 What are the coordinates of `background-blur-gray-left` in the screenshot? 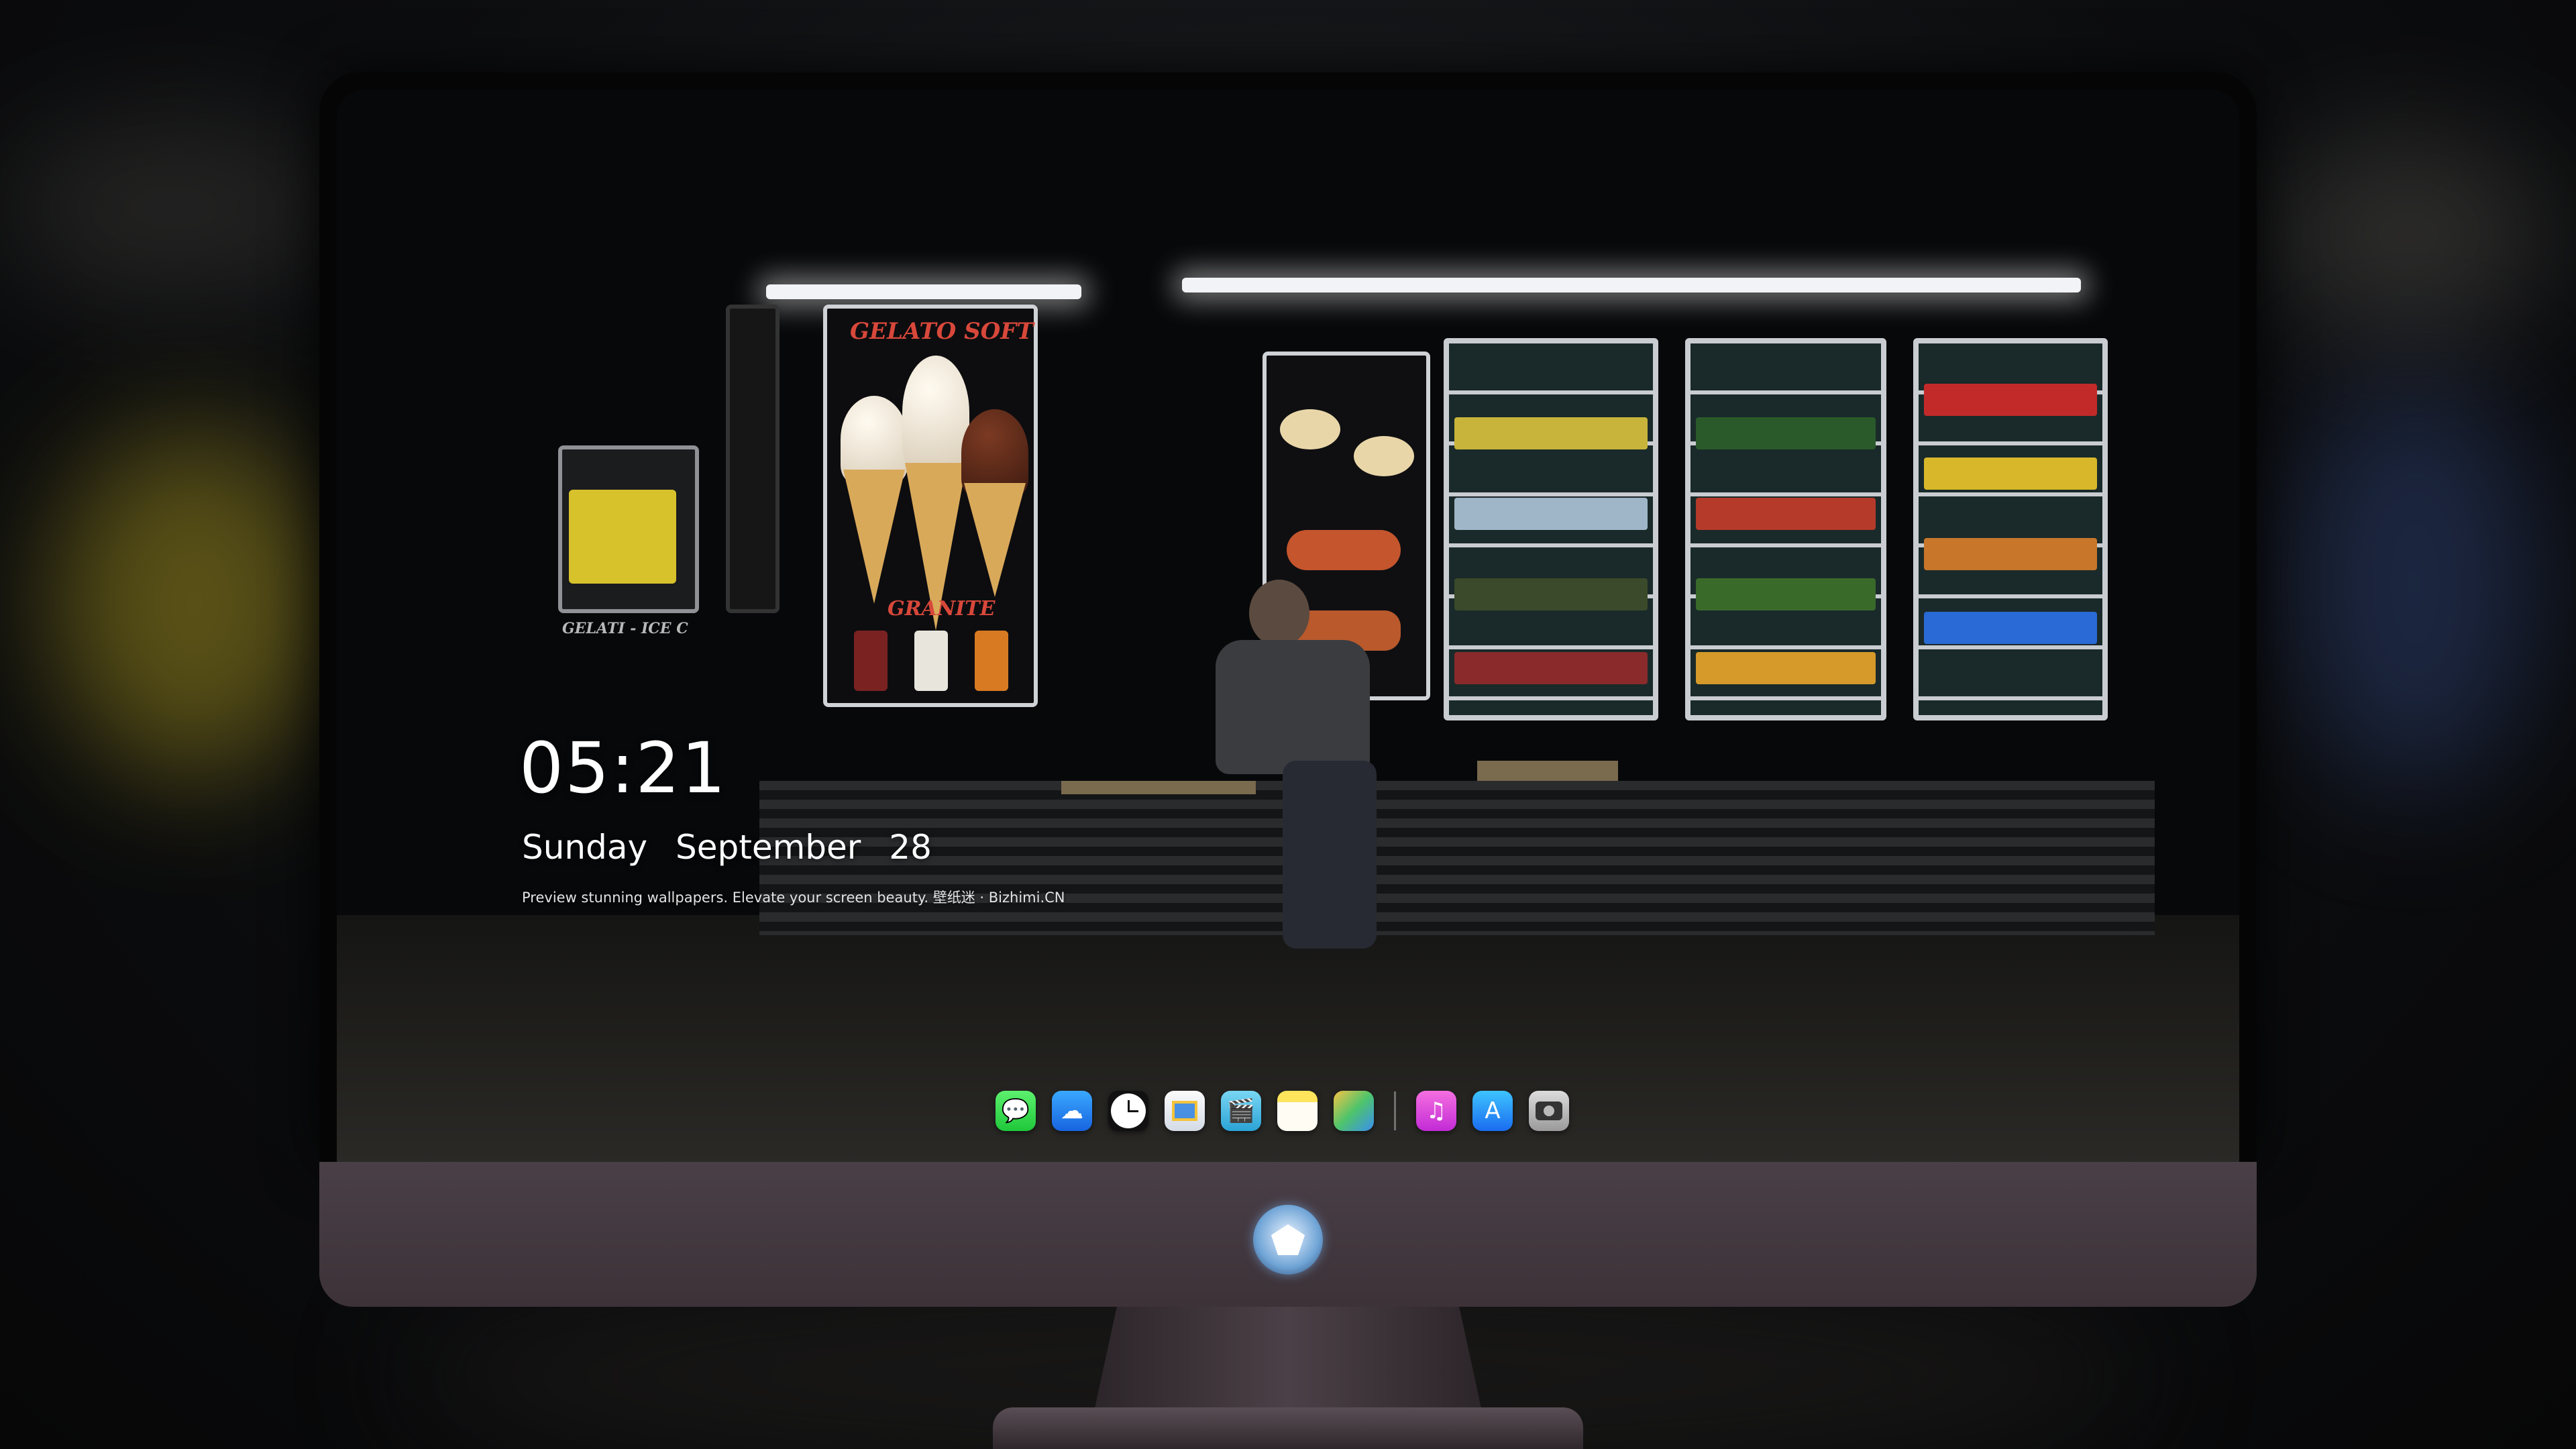 It's located at (174, 208).